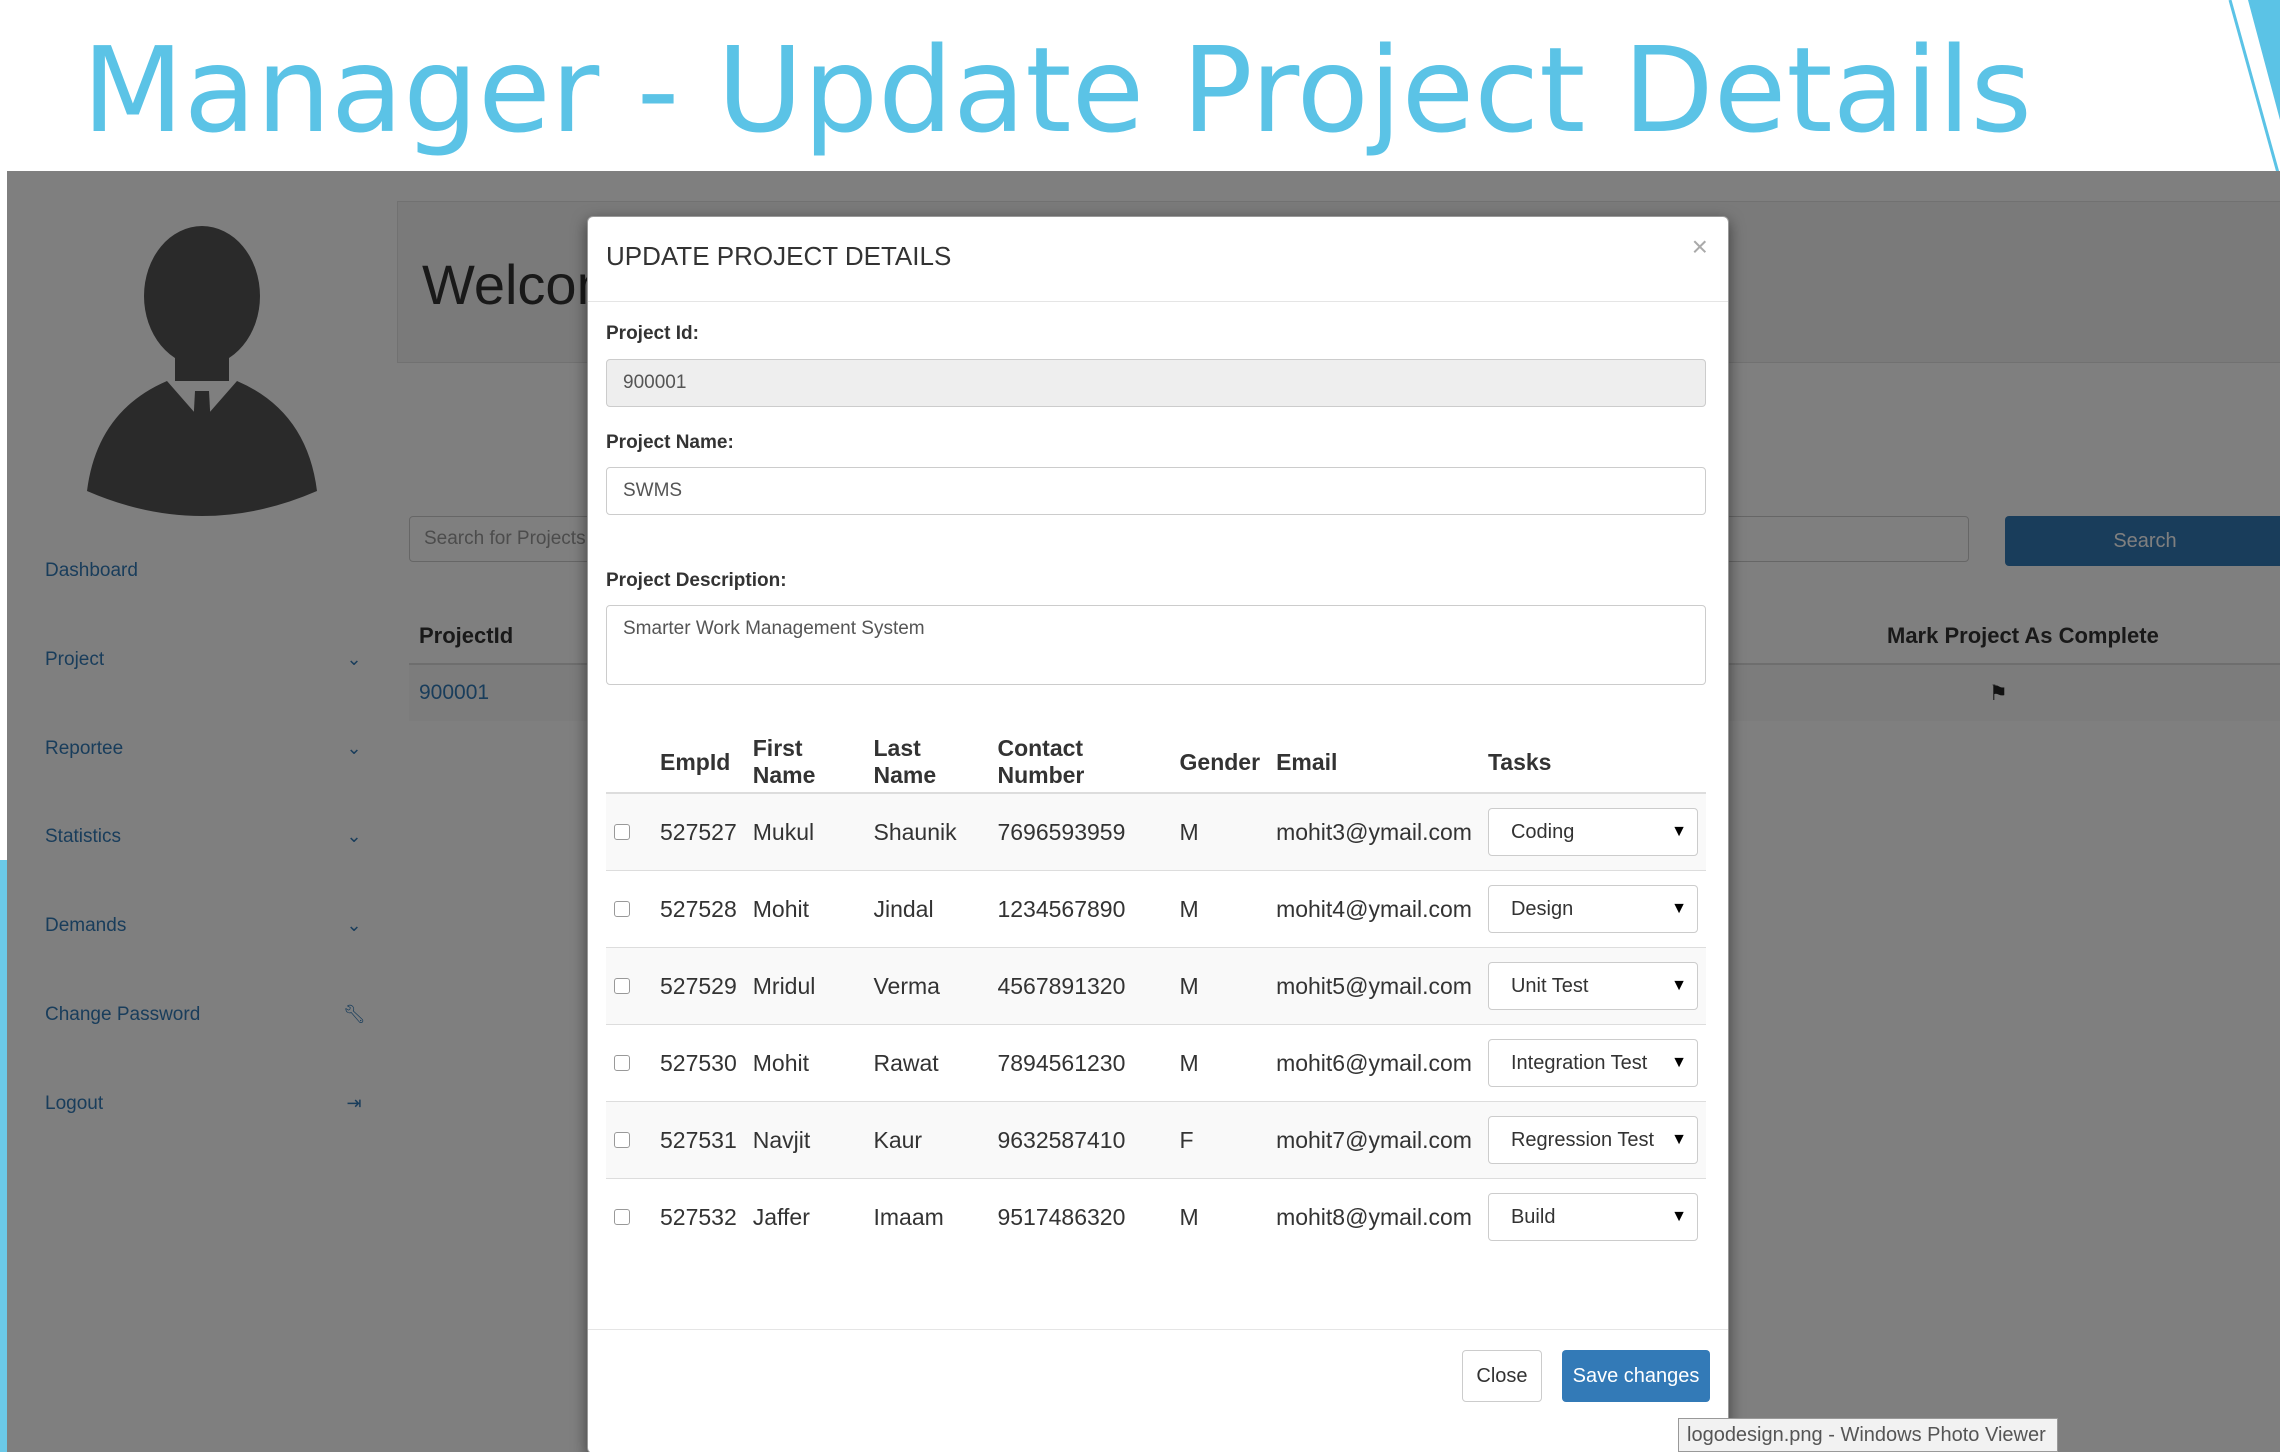  I want to click on cell-contact: 4567891320, so click(1080, 986).